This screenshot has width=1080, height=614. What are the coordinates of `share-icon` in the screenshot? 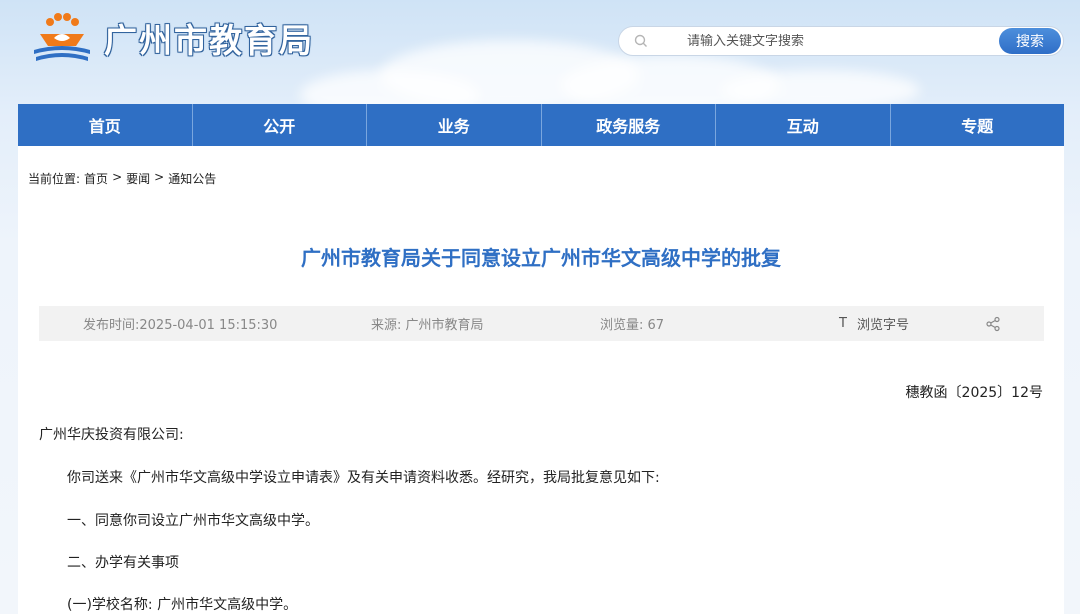 It's located at (993, 323).